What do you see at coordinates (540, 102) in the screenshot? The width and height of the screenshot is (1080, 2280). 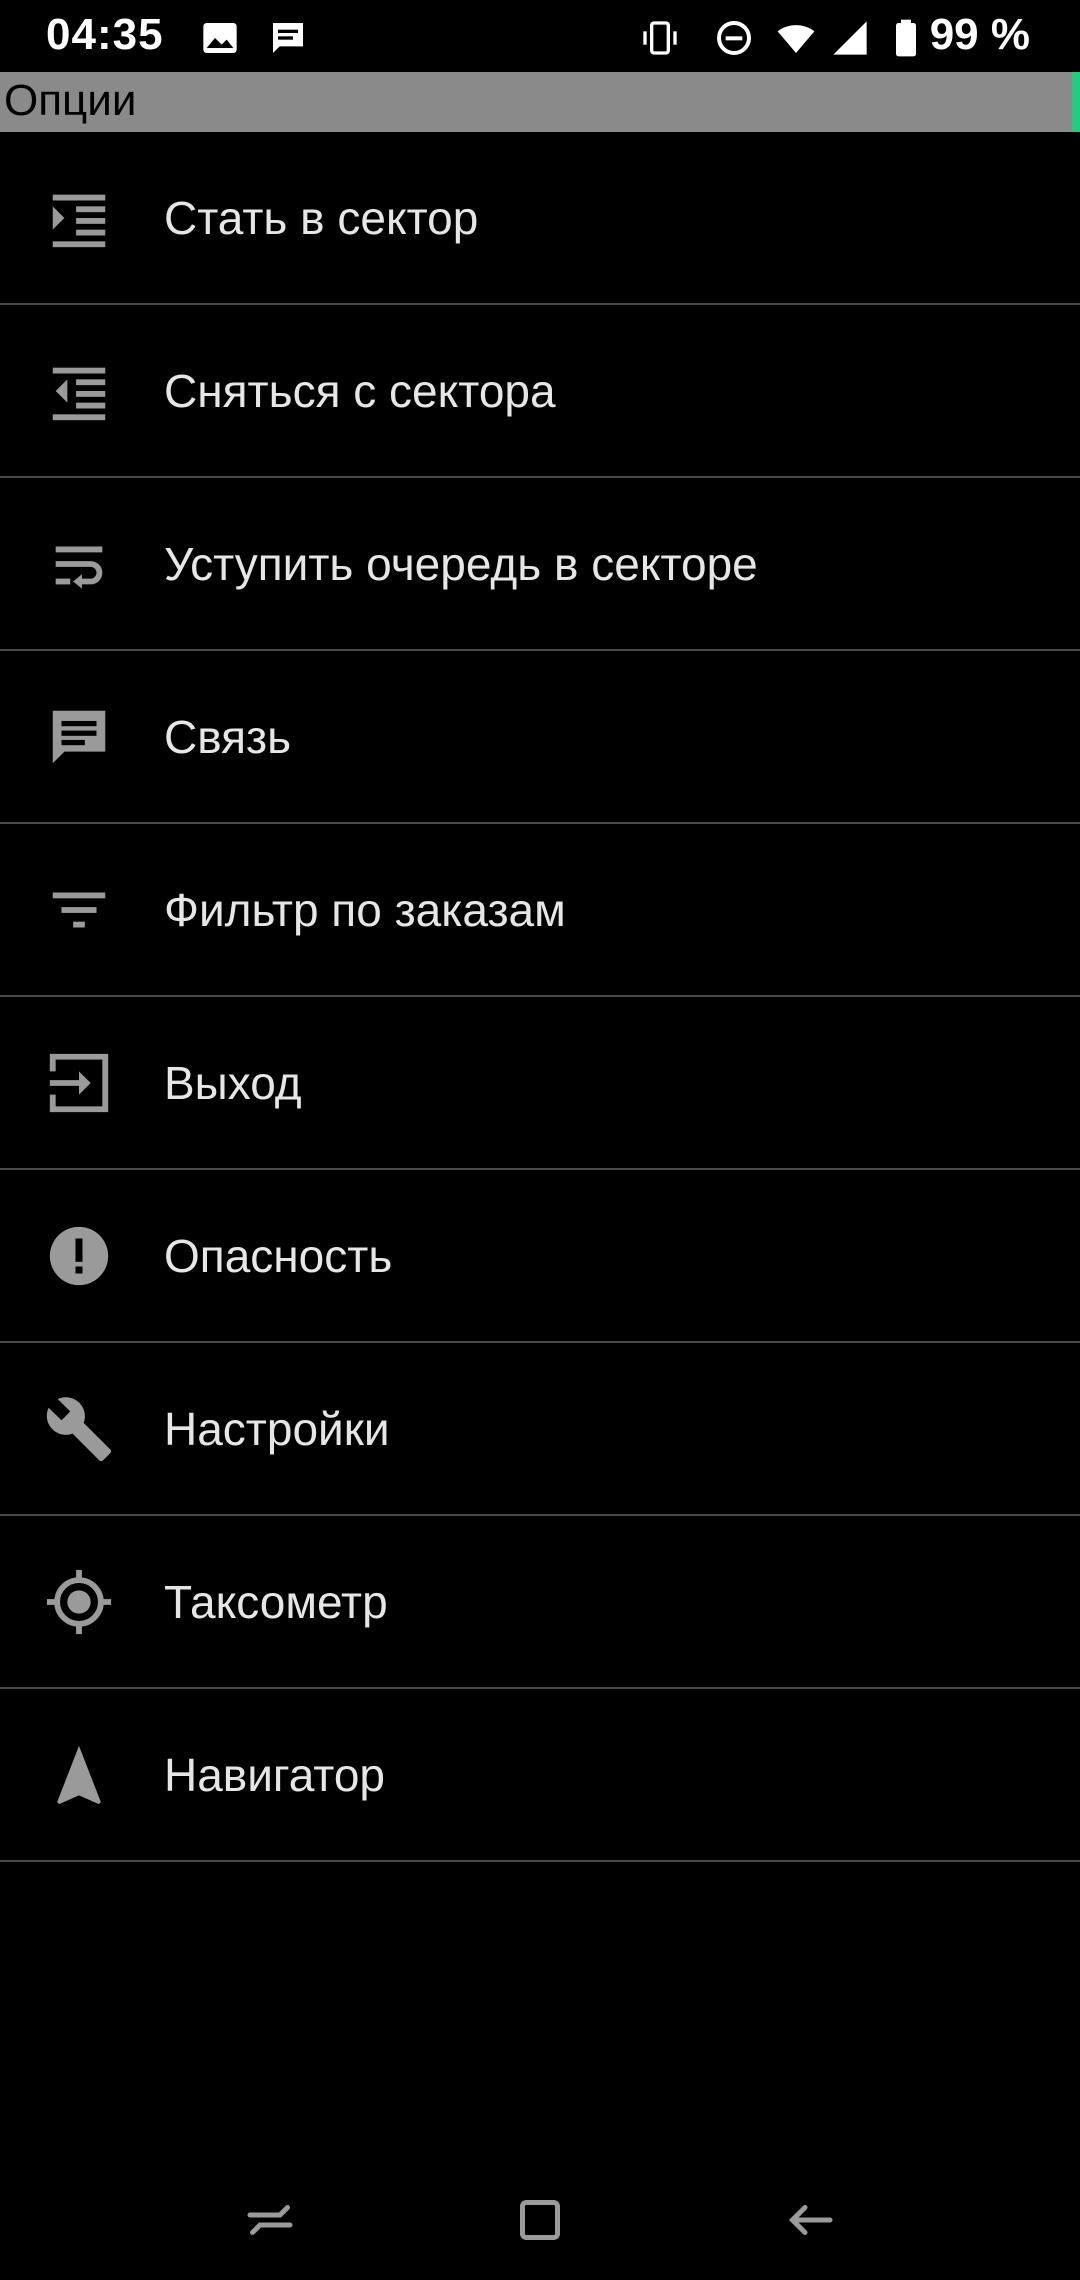 I see `title-bar: Опции` at bounding box center [540, 102].